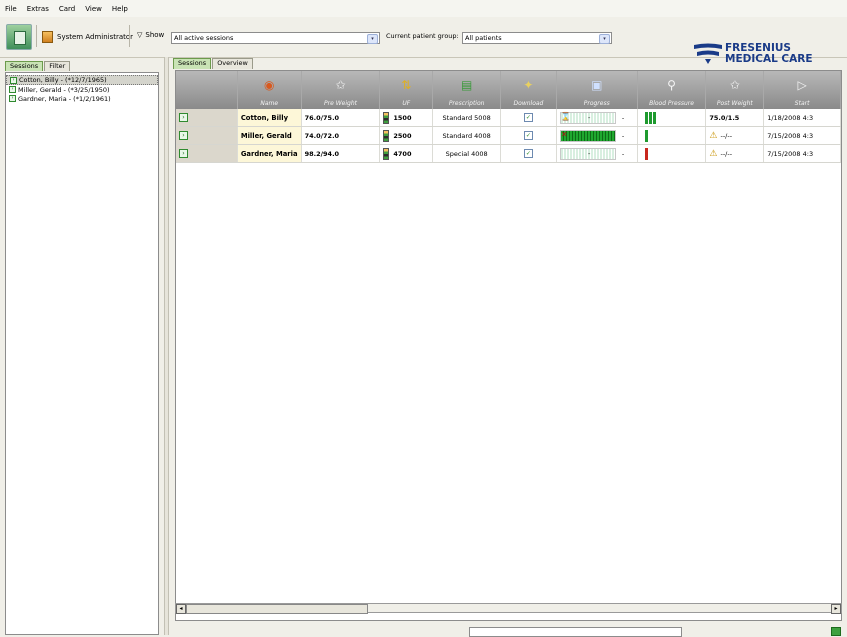  What do you see at coordinates (270, 90) in the screenshot?
I see `header-name: ◉ Name` at bounding box center [270, 90].